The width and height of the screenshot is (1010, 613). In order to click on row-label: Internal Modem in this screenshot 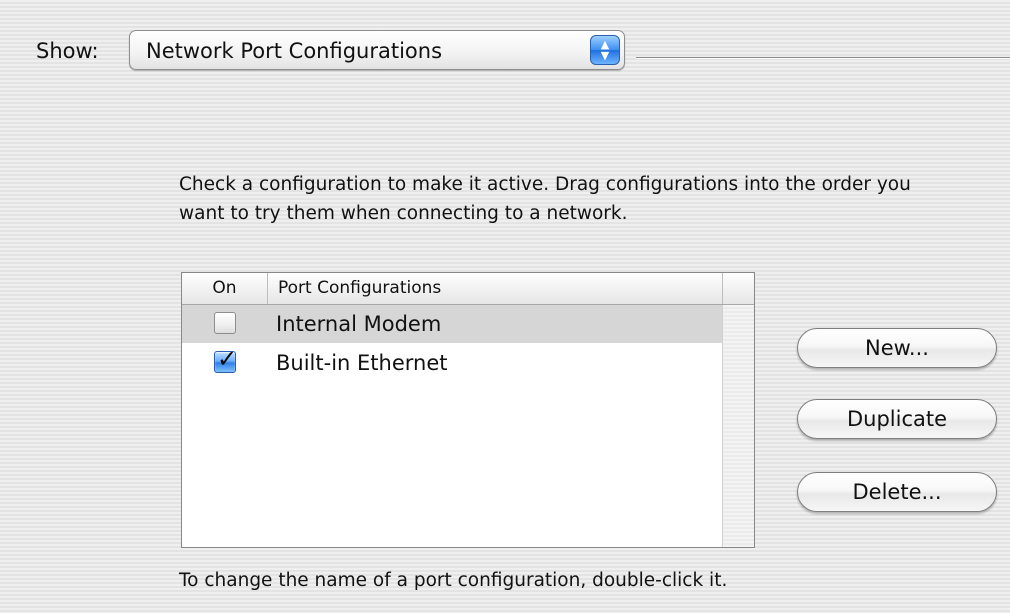, I will do `click(359, 324)`.